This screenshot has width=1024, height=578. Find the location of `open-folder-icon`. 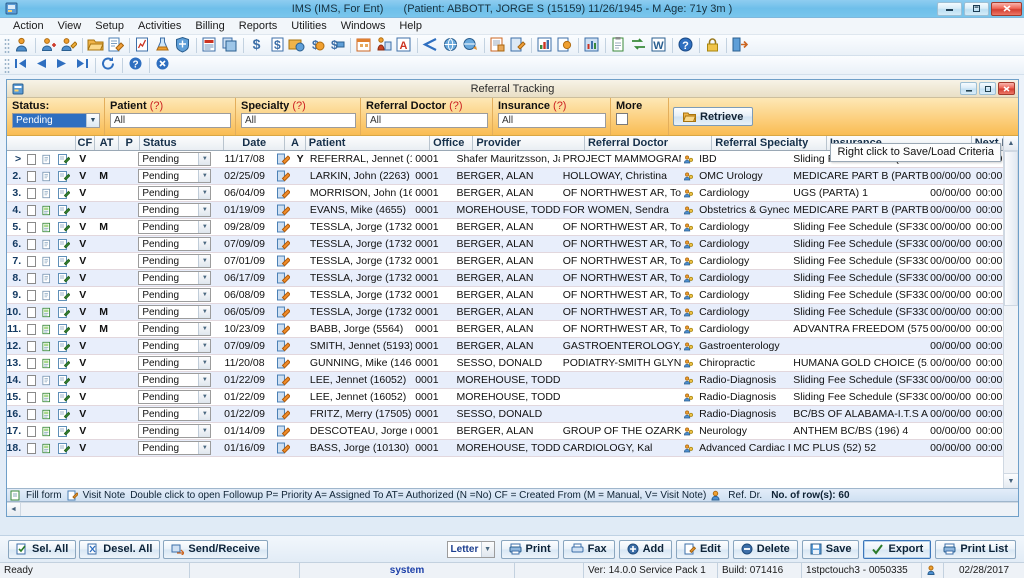

open-folder-icon is located at coordinates (96, 45).